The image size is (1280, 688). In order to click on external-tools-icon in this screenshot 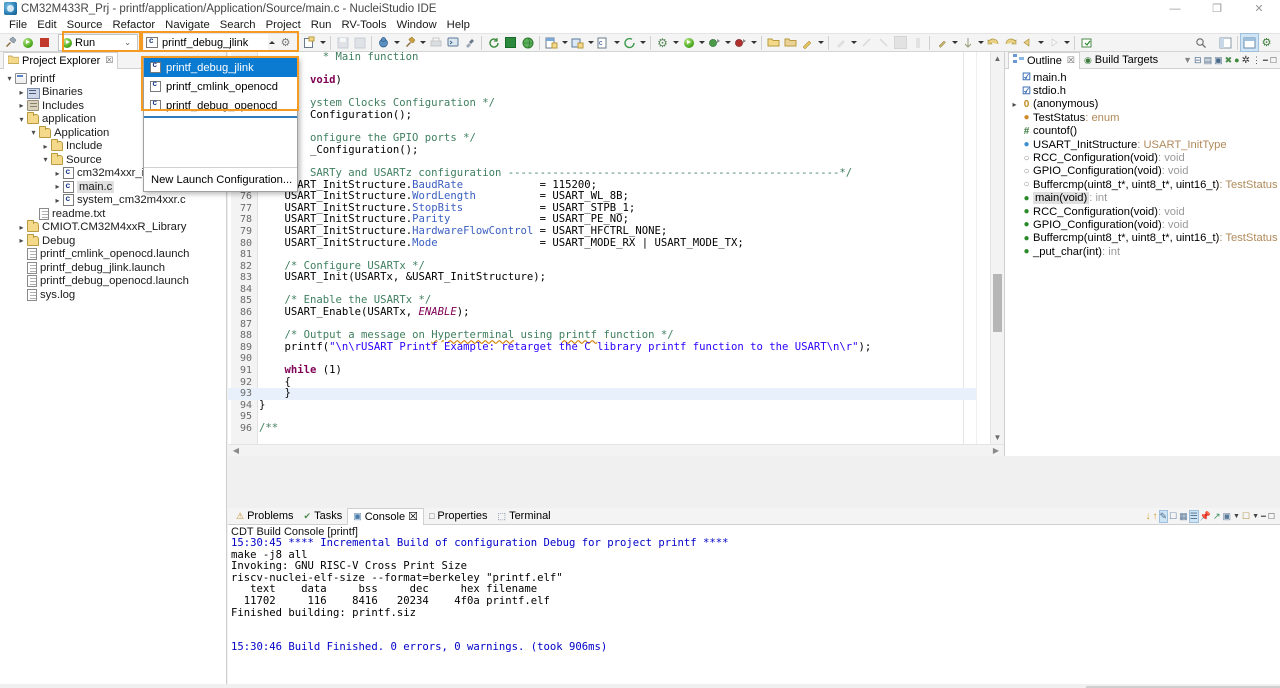, I will do `click(409, 42)`.